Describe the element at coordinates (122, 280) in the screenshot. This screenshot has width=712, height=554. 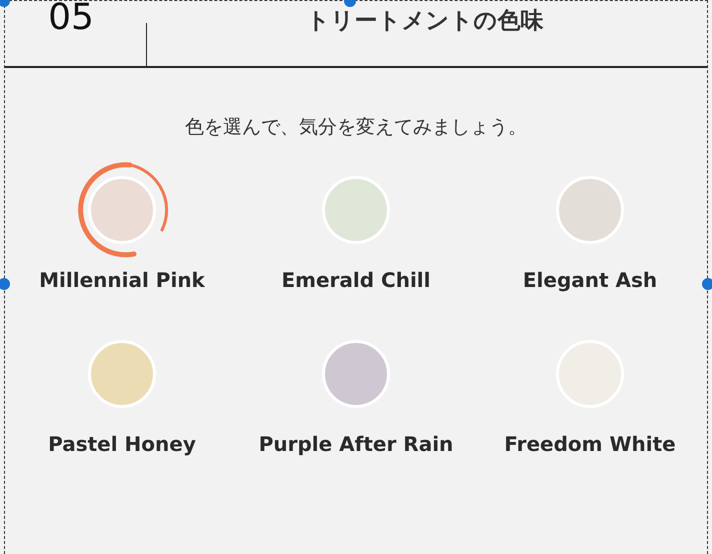
I see `color-name: Millennial Pink` at that location.